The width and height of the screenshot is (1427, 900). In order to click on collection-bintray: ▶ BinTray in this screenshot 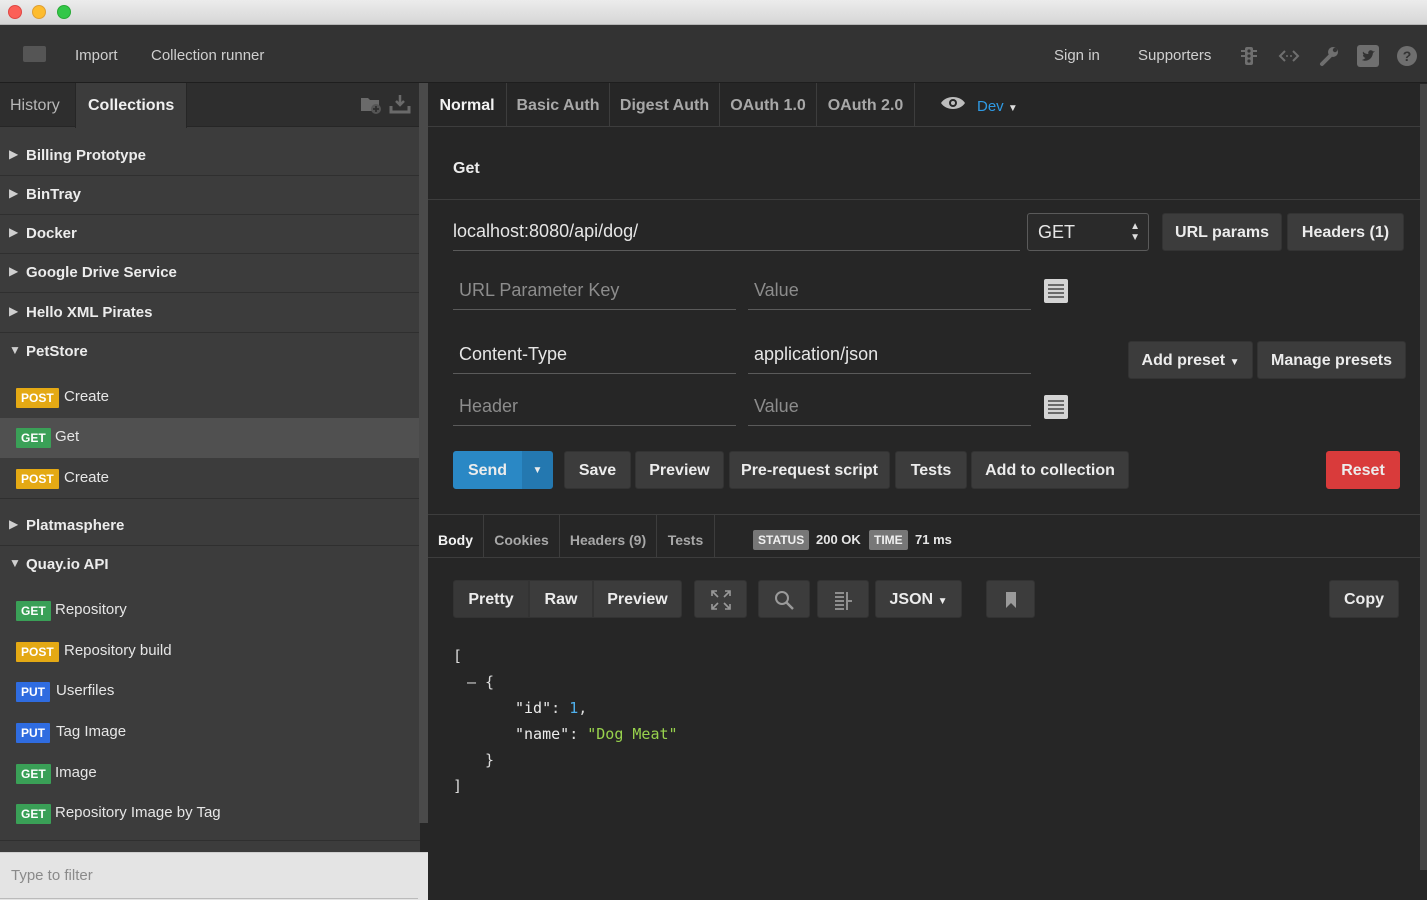, I will do `click(210, 195)`.